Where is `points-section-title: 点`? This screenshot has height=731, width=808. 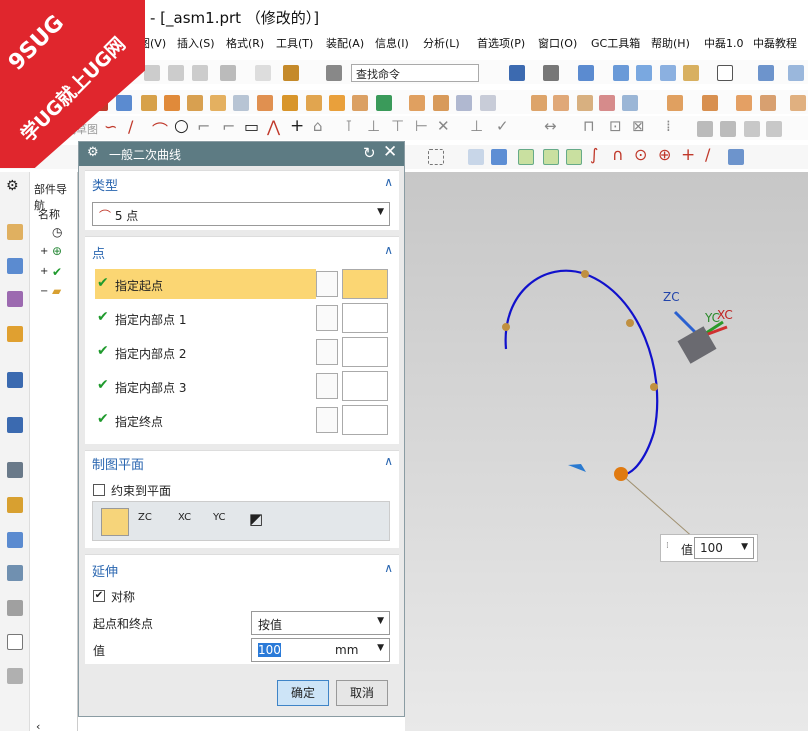 points-section-title: 点 is located at coordinates (98, 252).